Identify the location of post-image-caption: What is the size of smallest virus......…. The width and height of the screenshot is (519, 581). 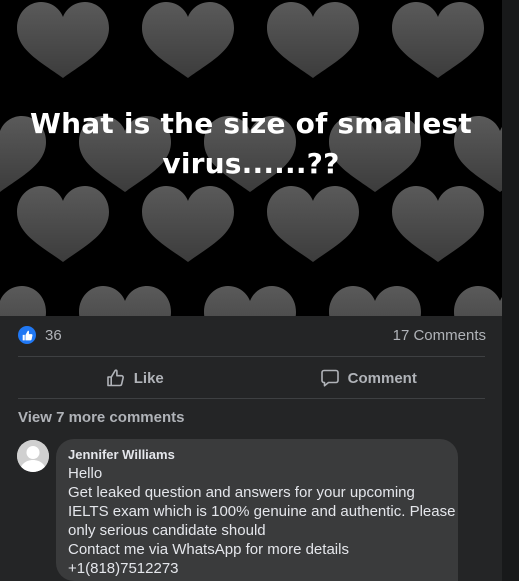
(251, 144).